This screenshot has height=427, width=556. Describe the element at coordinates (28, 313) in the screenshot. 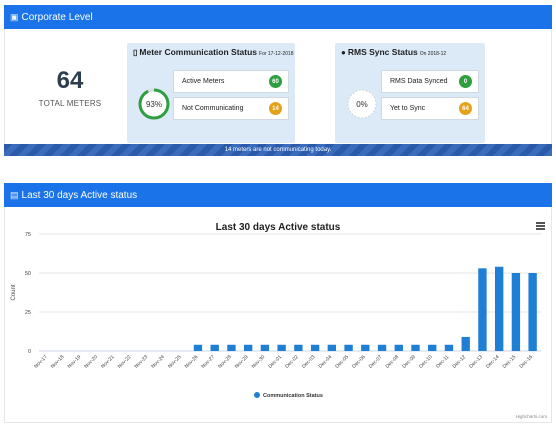

I see `y-tick-label: 25` at that location.